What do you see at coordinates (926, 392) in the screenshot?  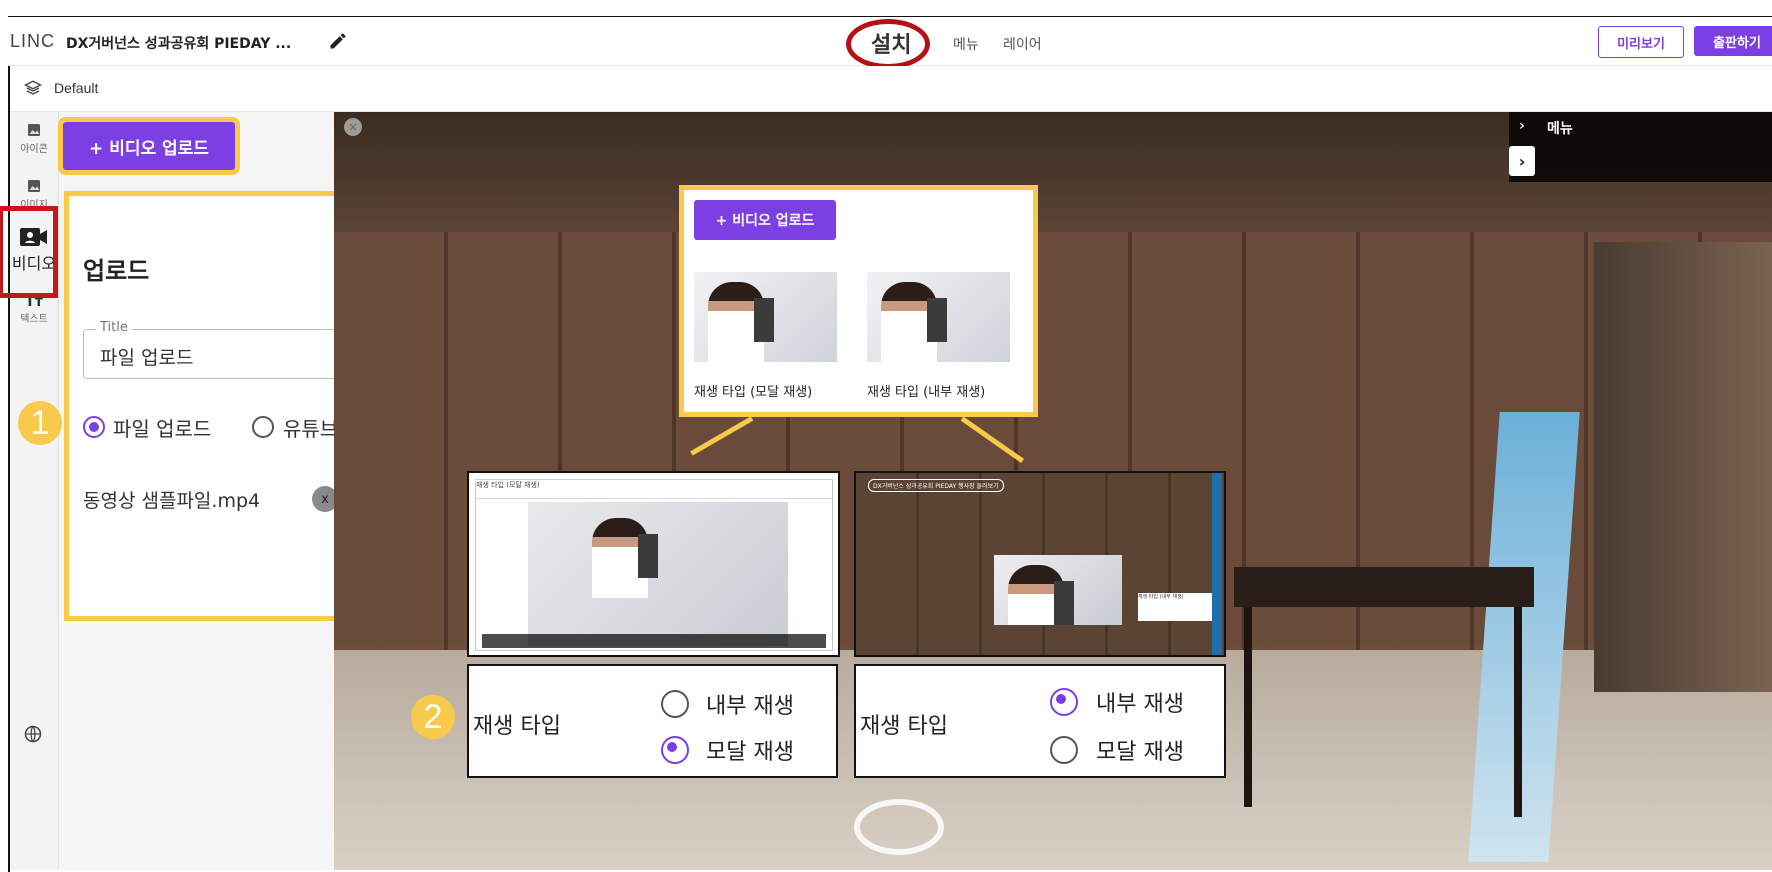 I see `thumb-inner-label: 재생 타입 (내부 재생)` at bounding box center [926, 392].